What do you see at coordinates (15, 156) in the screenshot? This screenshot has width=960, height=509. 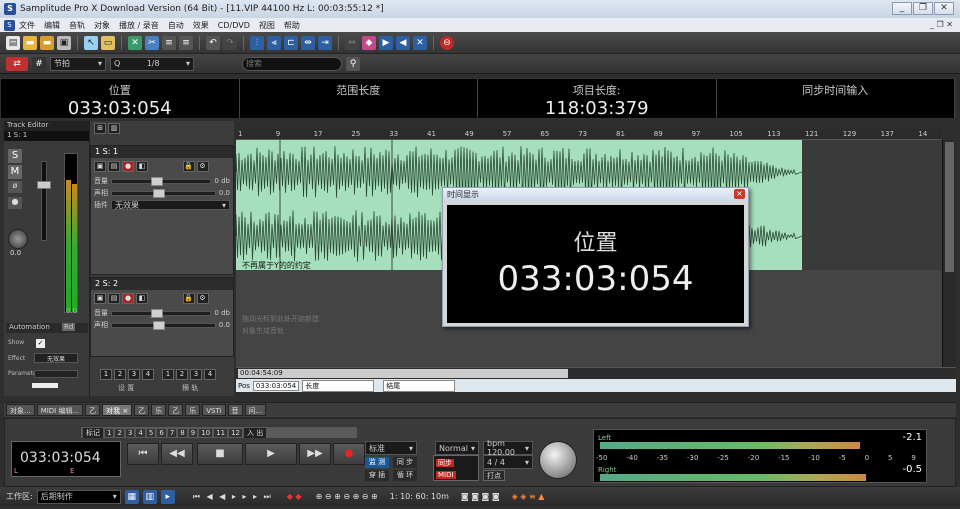 I see `solo-button: S` at bounding box center [15, 156].